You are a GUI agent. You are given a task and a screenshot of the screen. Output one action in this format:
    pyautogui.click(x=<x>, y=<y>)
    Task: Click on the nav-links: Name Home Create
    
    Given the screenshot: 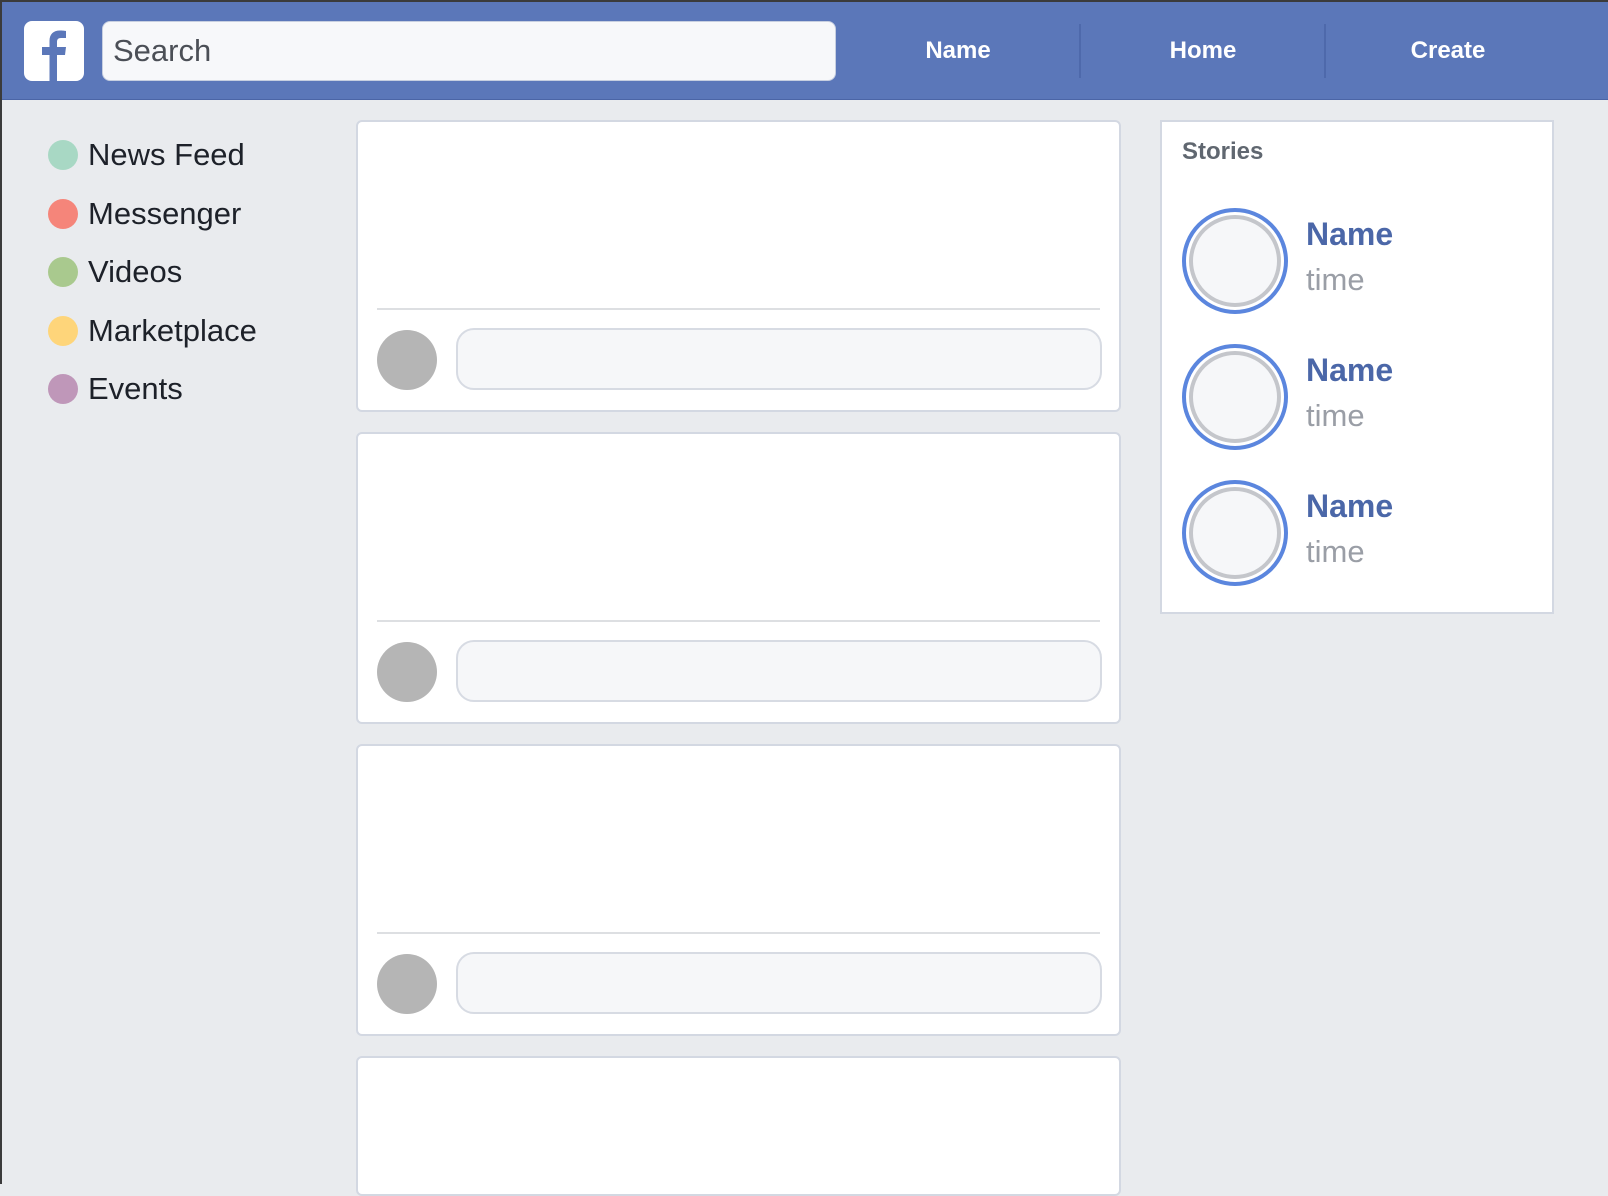 What is the action you would take?
    pyautogui.click(x=1222, y=51)
    